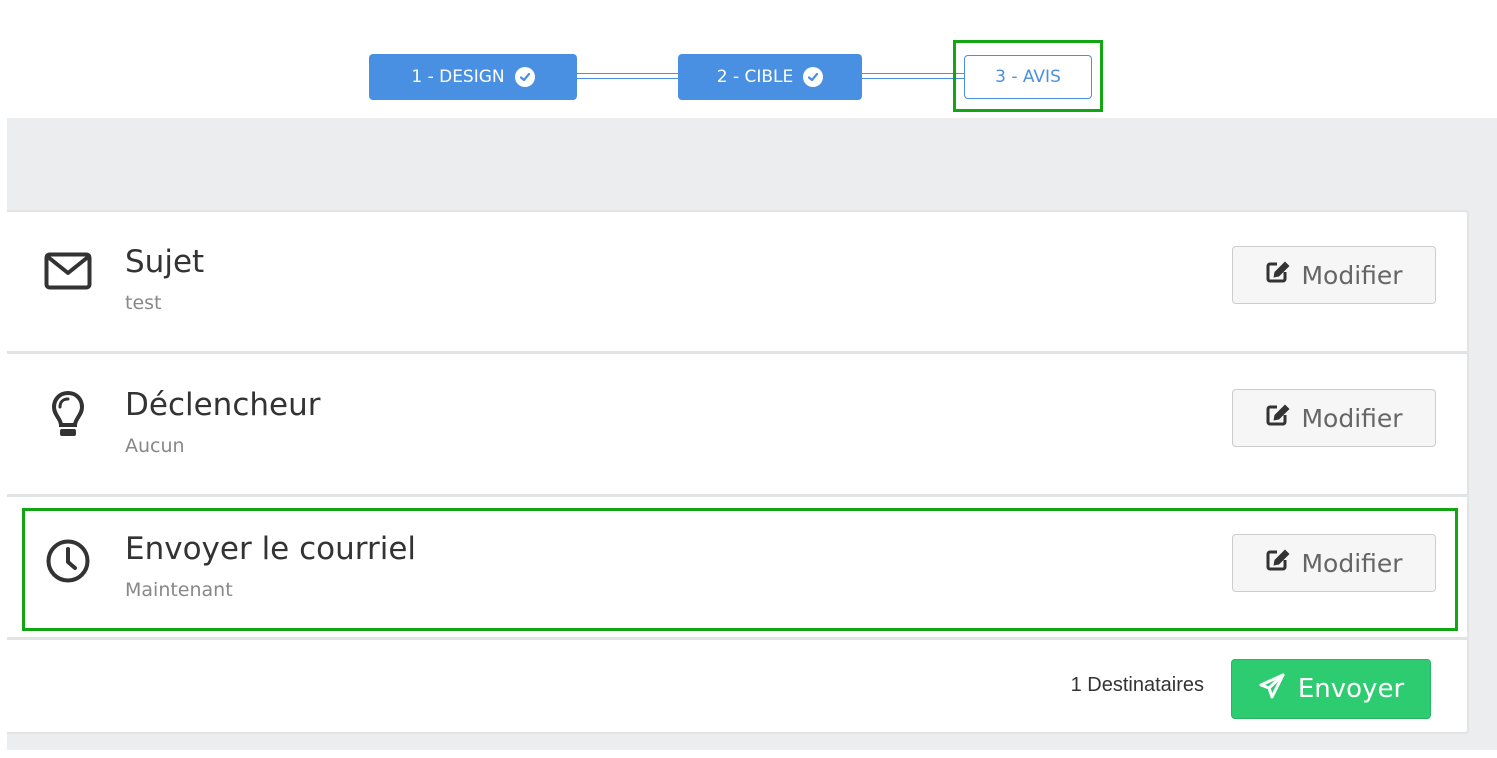 Image resolution: width=1497 pixels, height=758 pixels. Describe the element at coordinates (68, 416) in the screenshot. I see `lightbulb-icon` at that location.